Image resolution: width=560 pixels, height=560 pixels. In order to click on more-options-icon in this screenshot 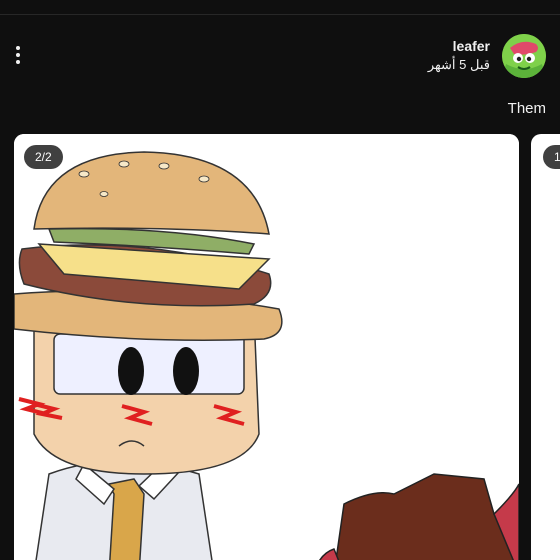, I will do `click(18, 55)`.